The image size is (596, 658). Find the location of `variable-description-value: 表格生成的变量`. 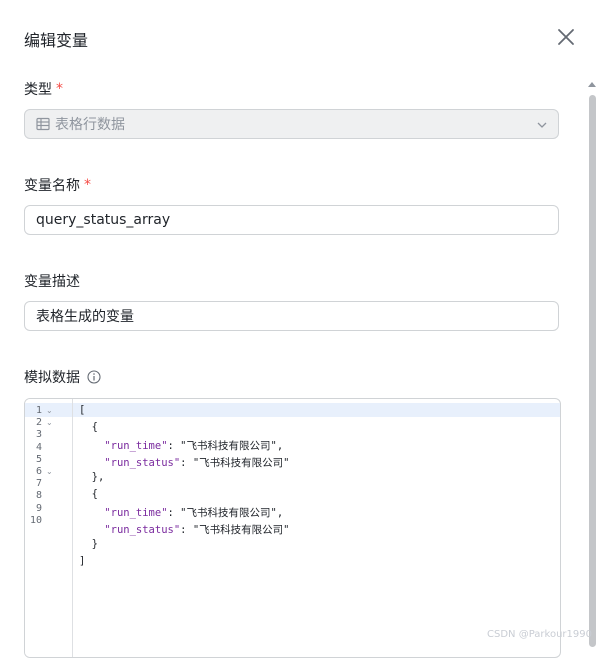

variable-description-value: 表格生成的变量 is located at coordinates (85, 317).